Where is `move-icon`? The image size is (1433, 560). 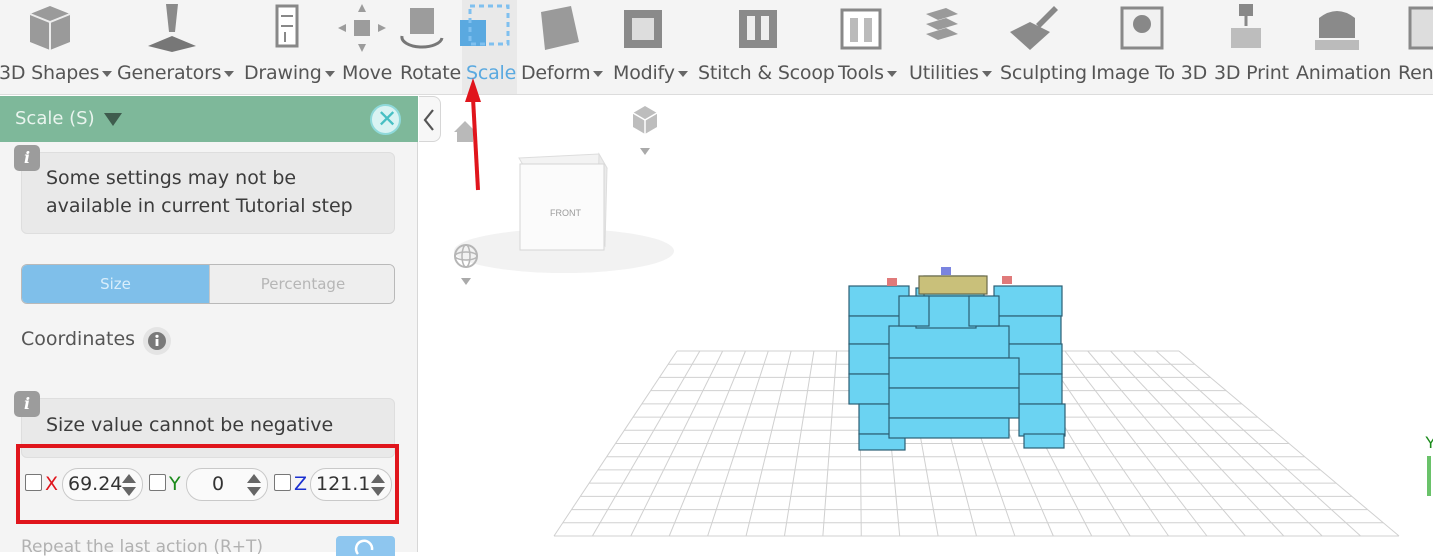 move-icon is located at coordinates (362, 28).